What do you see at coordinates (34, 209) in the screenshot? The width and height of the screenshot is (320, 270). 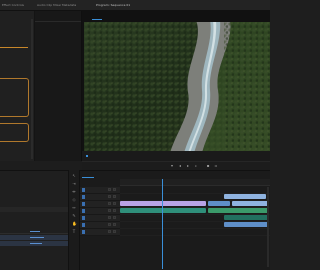 I see `project-column-header` at bounding box center [34, 209].